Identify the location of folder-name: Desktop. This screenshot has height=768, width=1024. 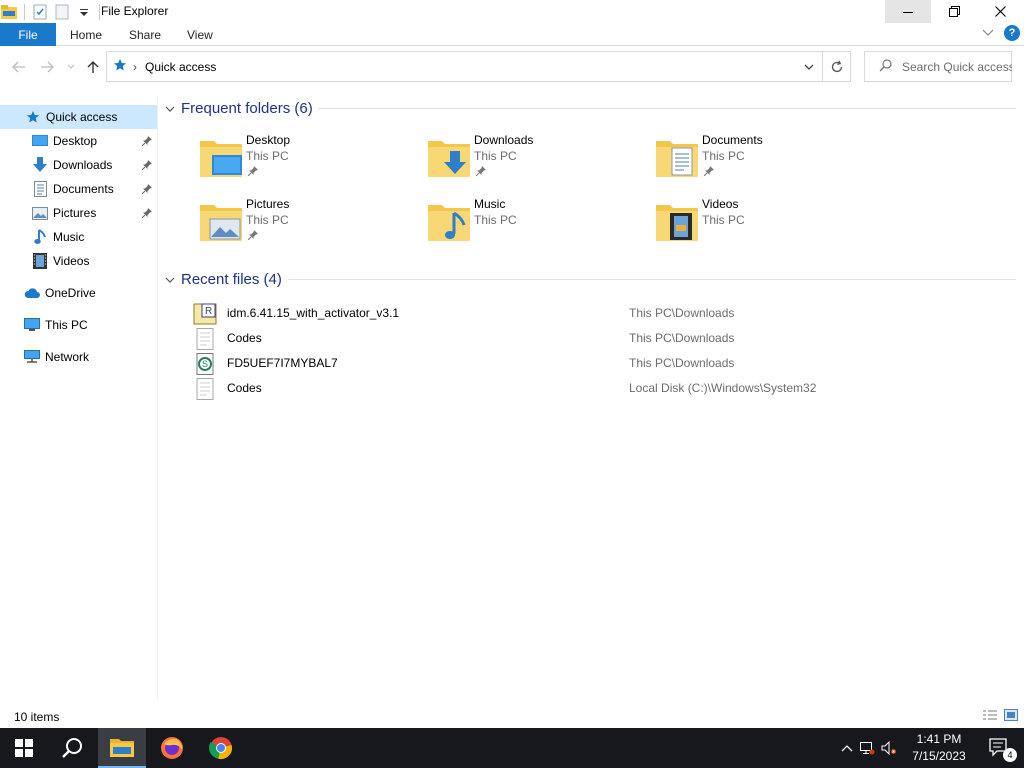
(268, 140).